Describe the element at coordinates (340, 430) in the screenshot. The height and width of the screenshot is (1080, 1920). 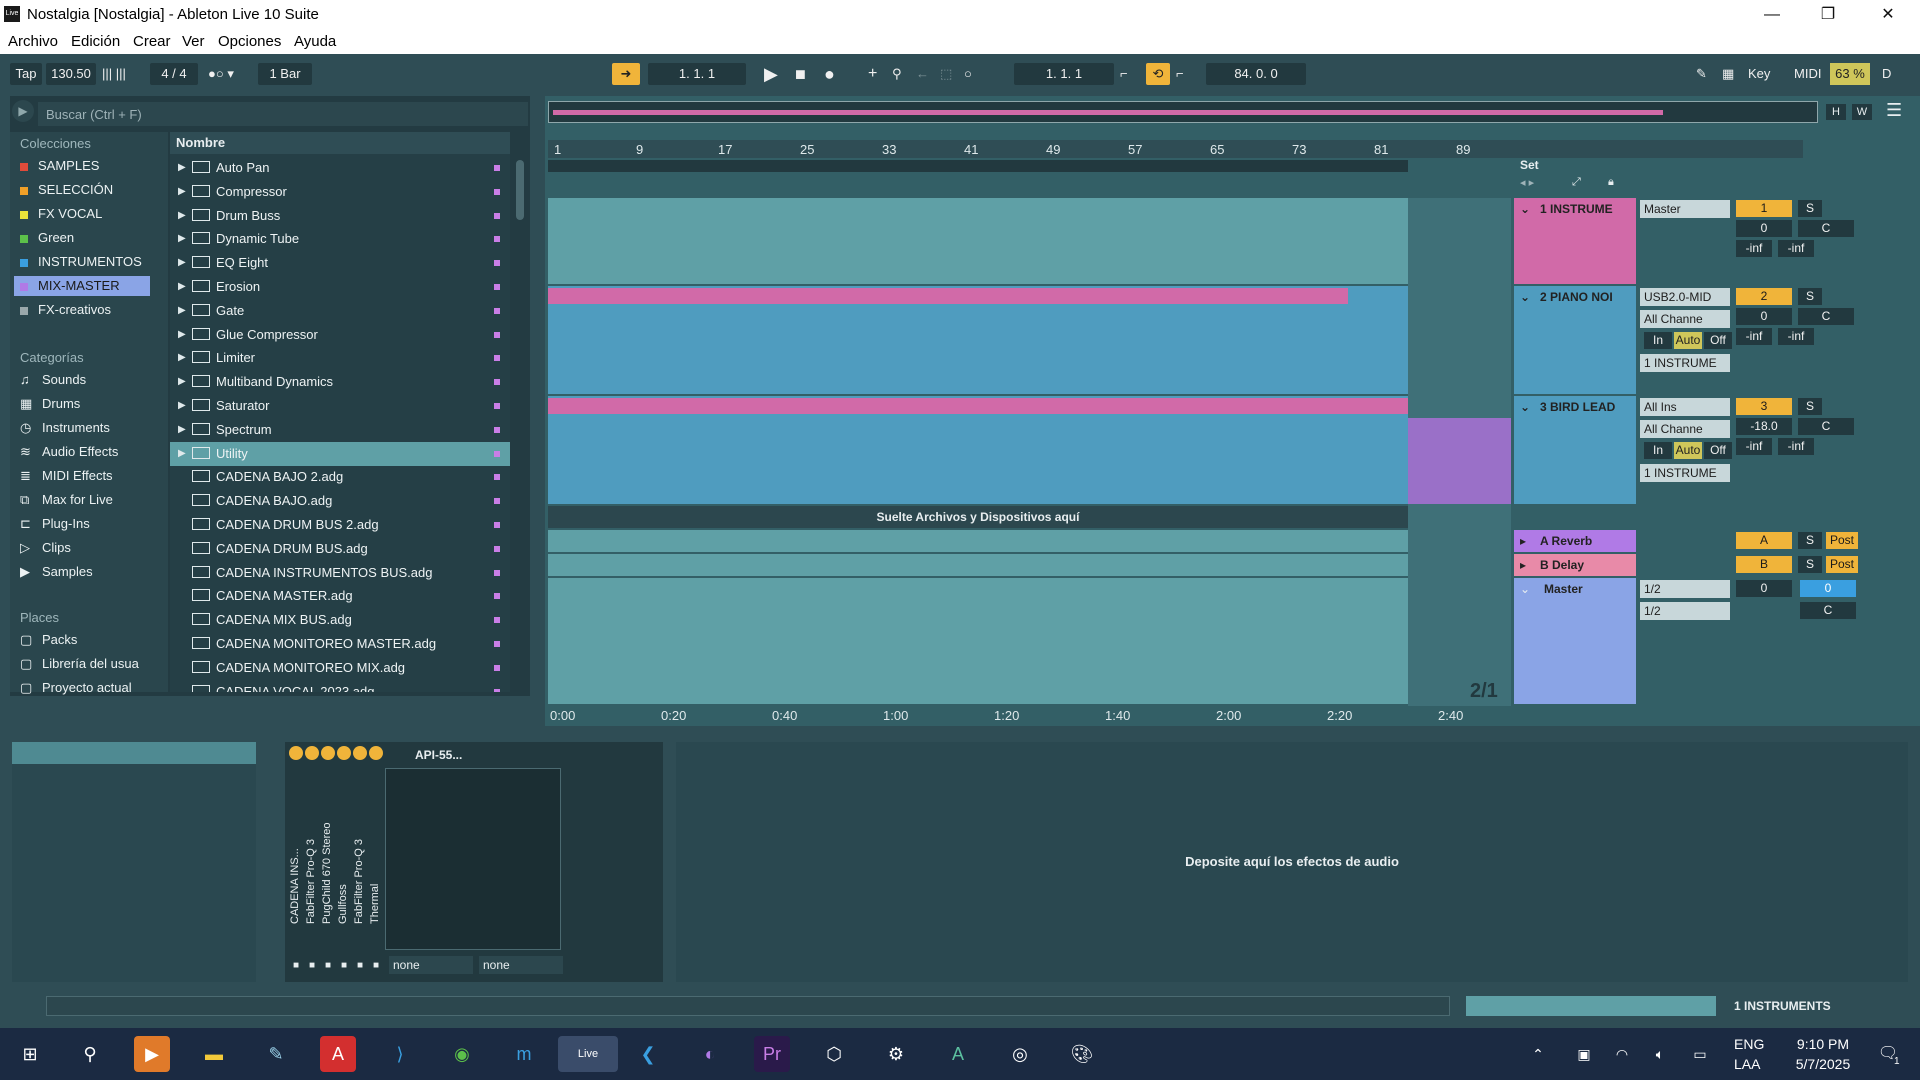
I see `browser-item: ▶ Spectrum` at that location.